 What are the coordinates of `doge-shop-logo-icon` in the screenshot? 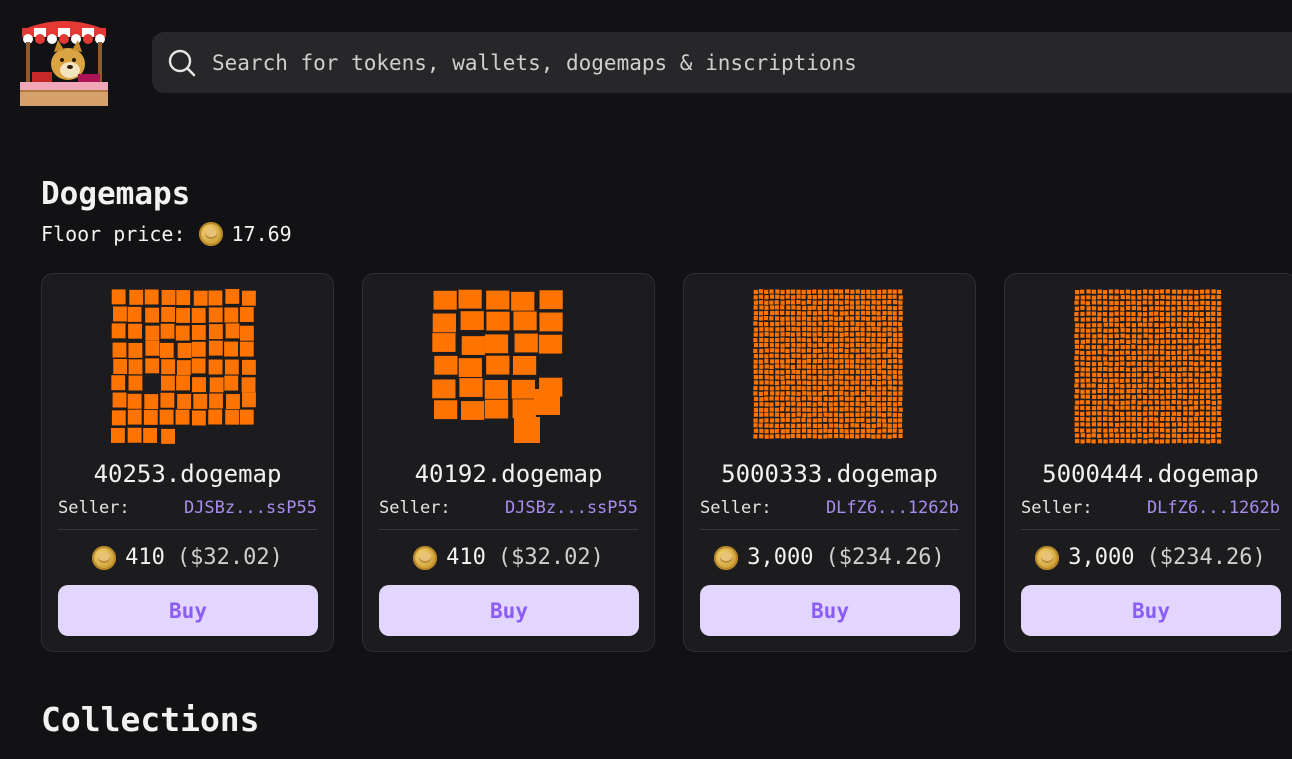 It's located at (64, 61).